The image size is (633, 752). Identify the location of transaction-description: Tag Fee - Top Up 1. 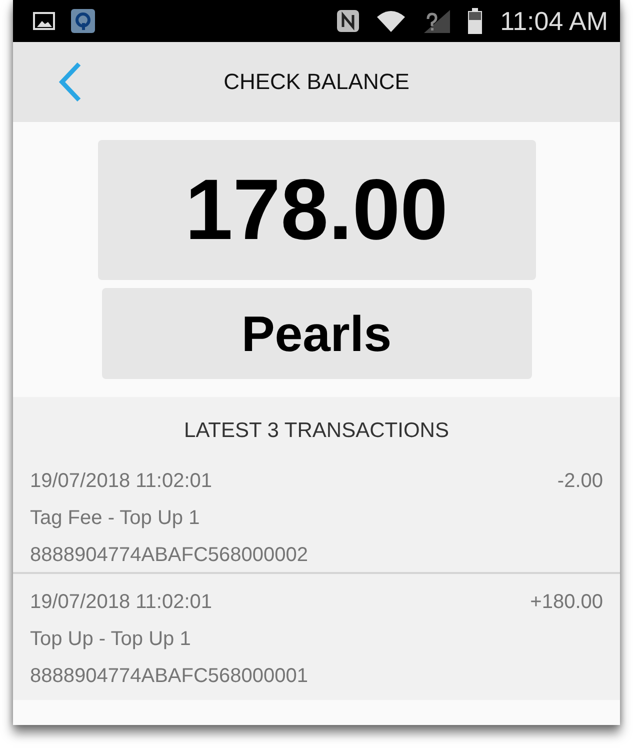
(115, 518).